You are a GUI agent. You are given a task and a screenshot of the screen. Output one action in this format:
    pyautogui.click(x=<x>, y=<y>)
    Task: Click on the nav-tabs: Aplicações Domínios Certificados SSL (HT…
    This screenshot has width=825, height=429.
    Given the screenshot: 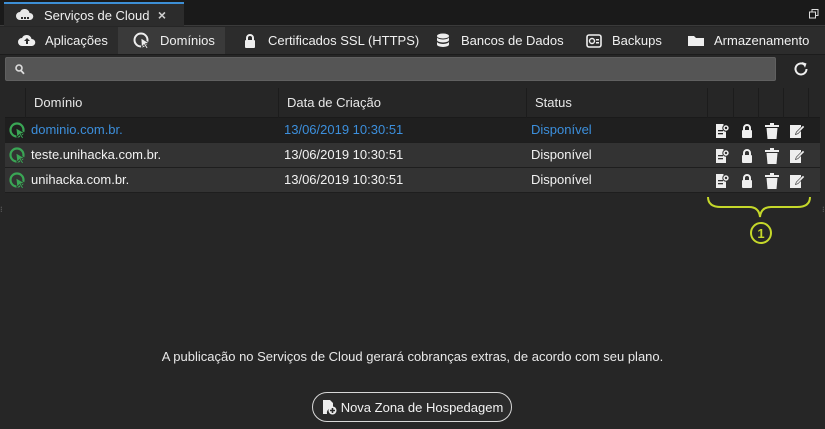 What is the action you would take?
    pyautogui.click(x=412, y=41)
    